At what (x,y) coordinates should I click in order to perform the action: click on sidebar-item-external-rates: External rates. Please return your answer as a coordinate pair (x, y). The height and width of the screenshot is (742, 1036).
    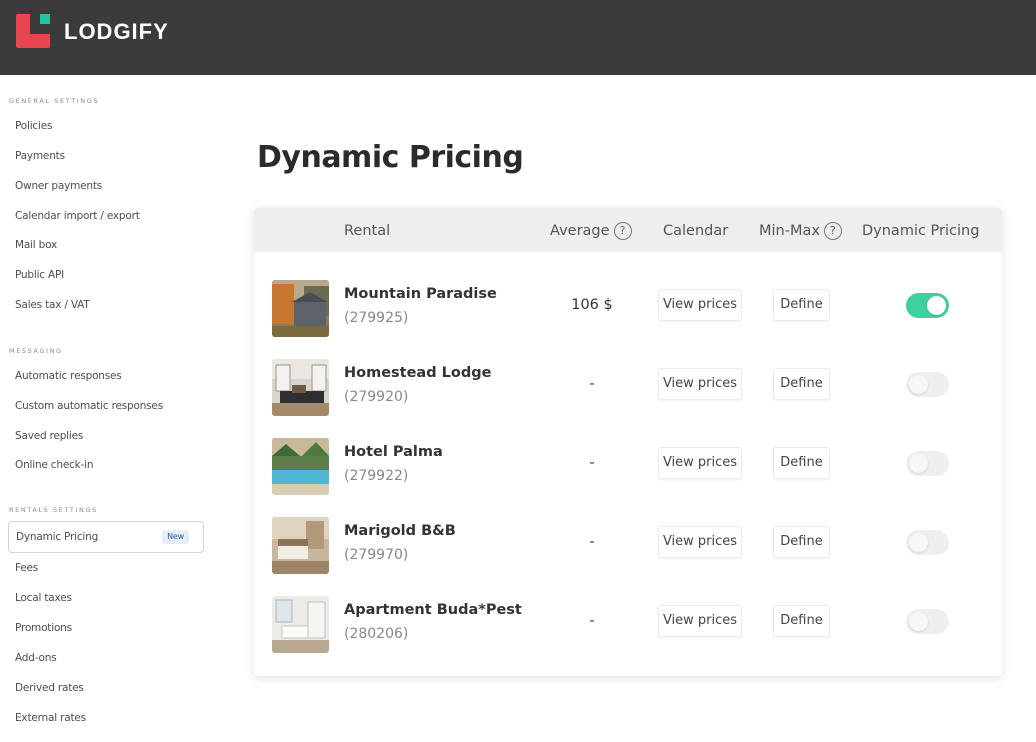
    Looking at the image, I should click on (106, 718).